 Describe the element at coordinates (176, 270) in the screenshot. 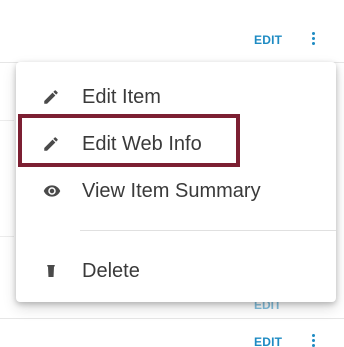

I see `menu-item-delete: Delete` at that location.